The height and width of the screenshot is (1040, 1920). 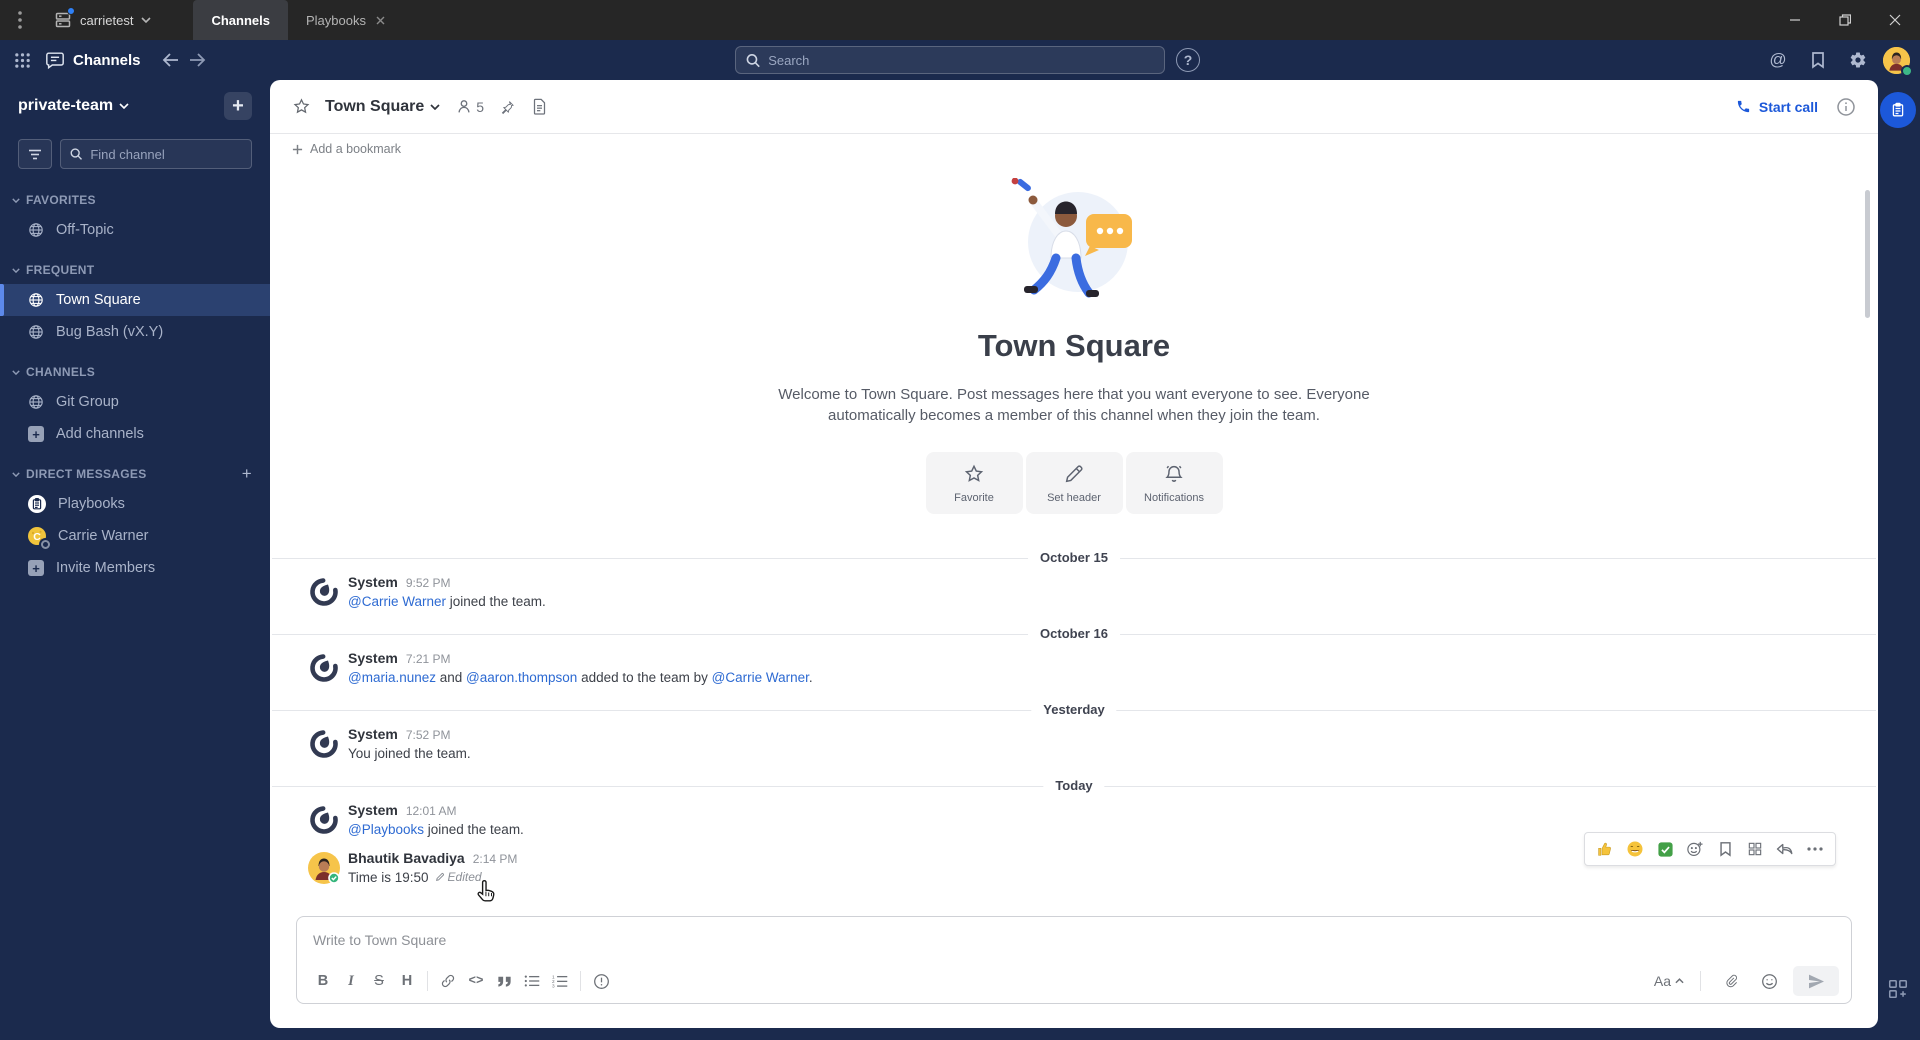 What do you see at coordinates (135, 270) in the screenshot?
I see `section-frequent: FREQUENT` at bounding box center [135, 270].